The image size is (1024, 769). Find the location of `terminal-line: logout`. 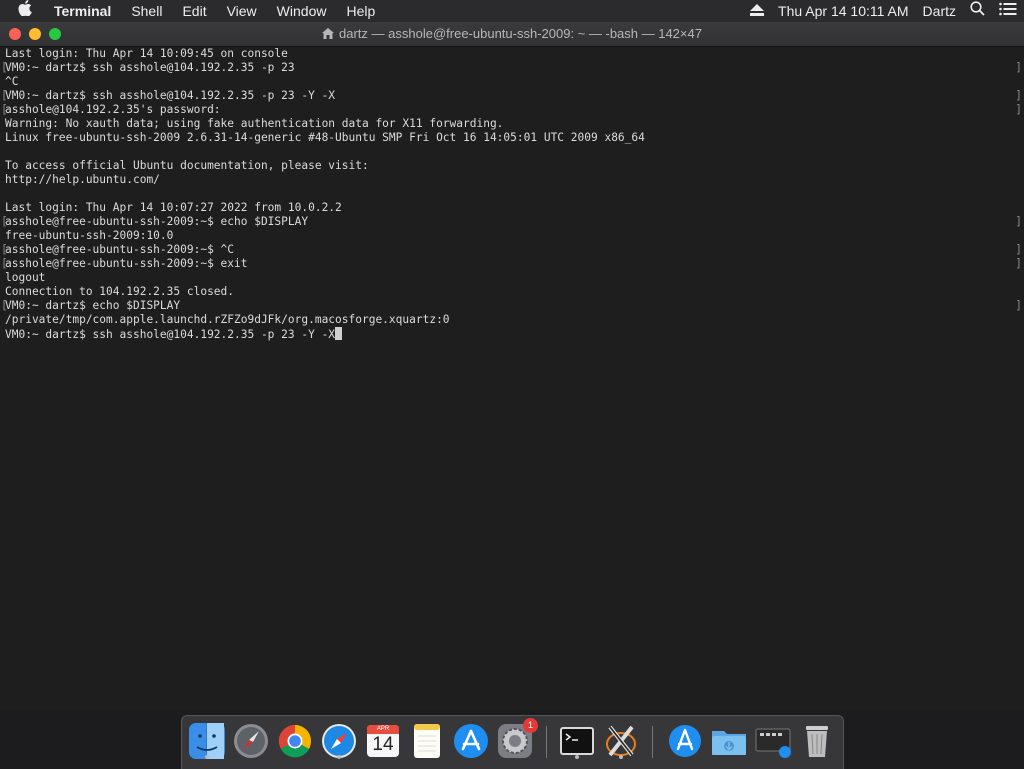

terminal-line: logout is located at coordinates (25, 277).